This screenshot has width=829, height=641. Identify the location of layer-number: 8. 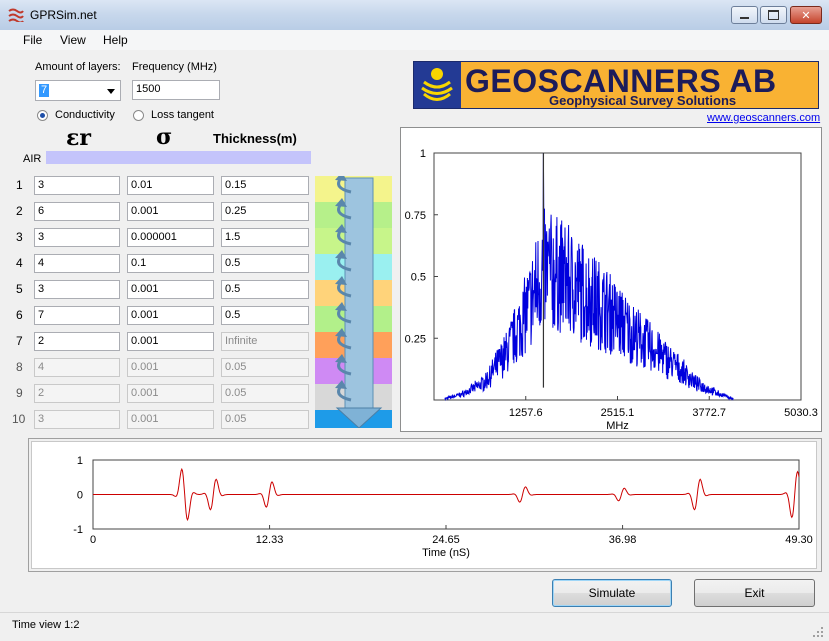
(19, 367).